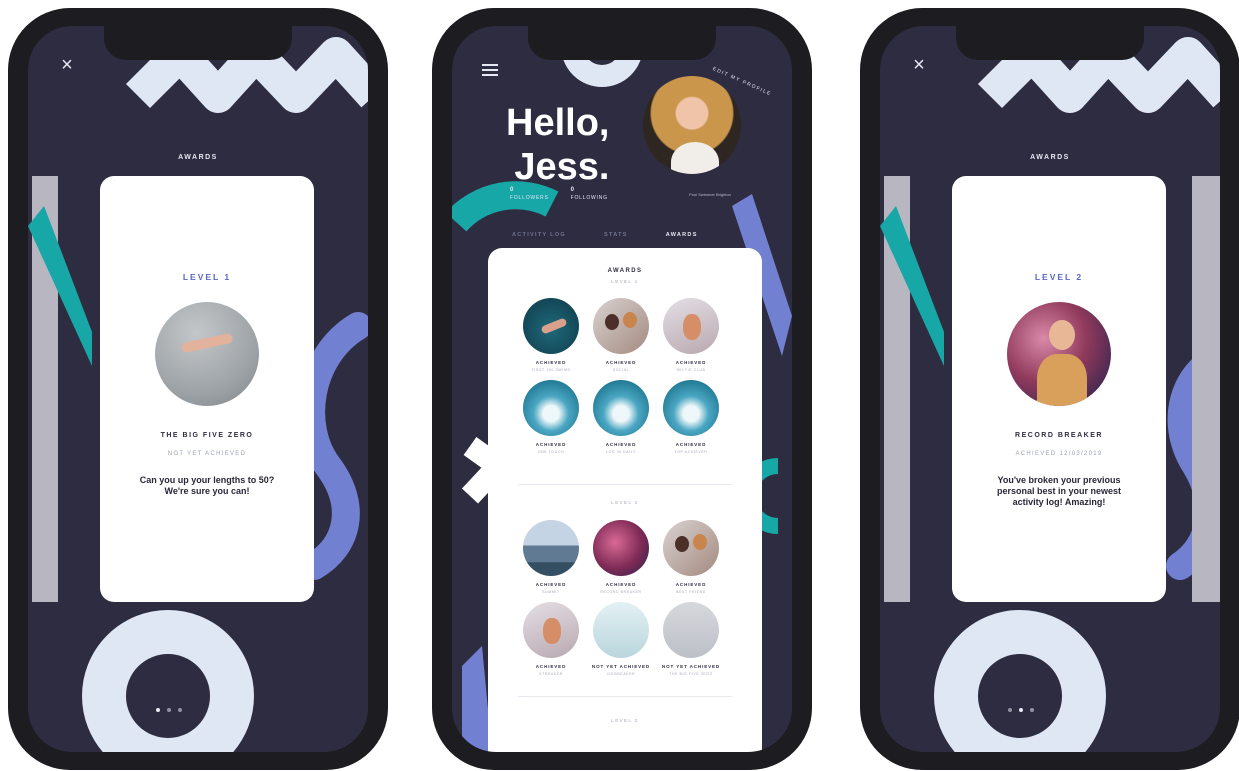  I want to click on award-item: ACHIEVED FIRST 100 SWIMS, so click(551, 335).